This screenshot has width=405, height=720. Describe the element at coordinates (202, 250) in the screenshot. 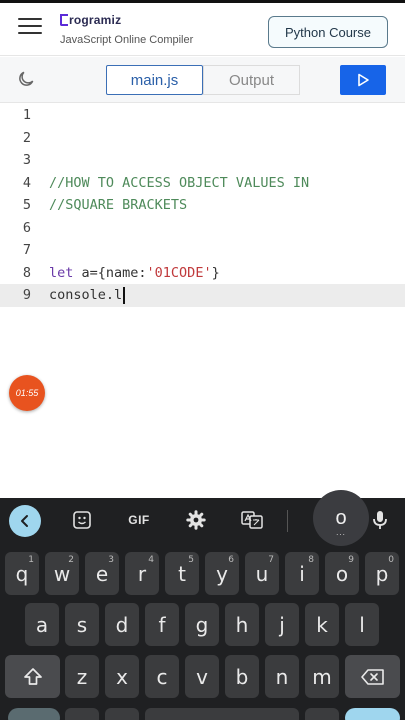

I see `code-line: 7` at that location.